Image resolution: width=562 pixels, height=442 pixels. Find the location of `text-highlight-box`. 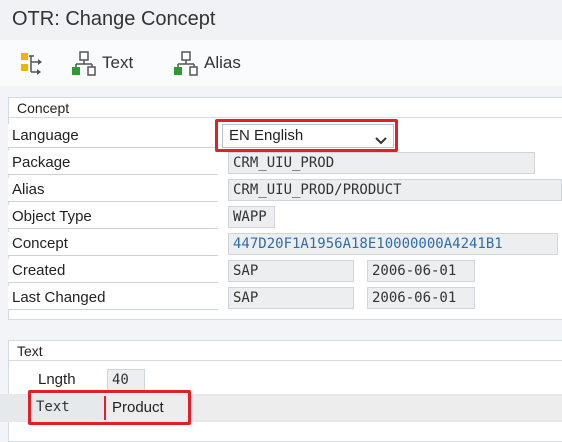

text-highlight-box is located at coordinates (109, 407).